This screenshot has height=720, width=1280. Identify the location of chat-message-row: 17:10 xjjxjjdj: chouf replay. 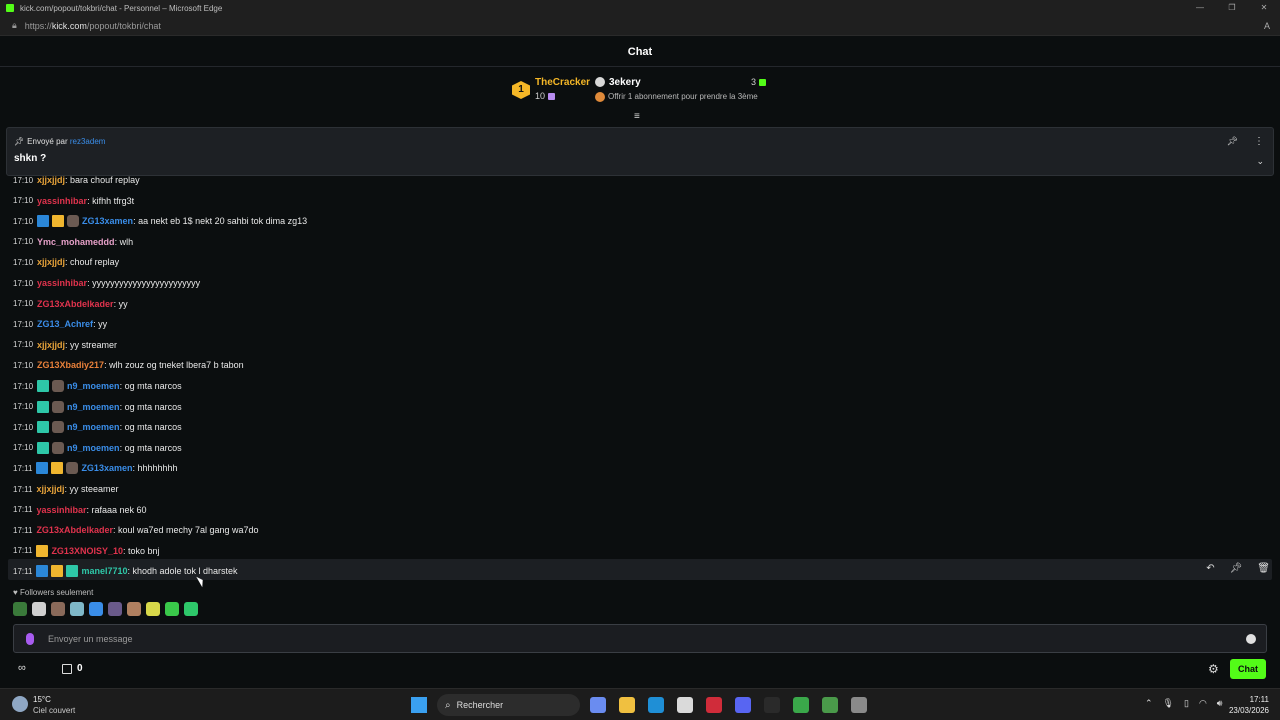
(66, 262).